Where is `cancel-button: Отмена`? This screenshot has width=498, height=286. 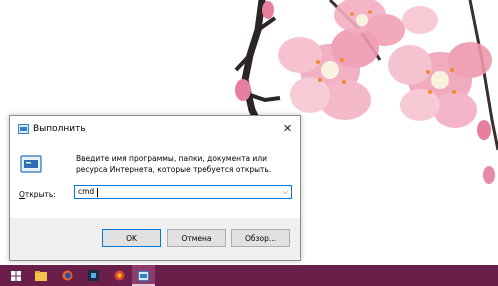
cancel-button: Отмена is located at coordinates (196, 238).